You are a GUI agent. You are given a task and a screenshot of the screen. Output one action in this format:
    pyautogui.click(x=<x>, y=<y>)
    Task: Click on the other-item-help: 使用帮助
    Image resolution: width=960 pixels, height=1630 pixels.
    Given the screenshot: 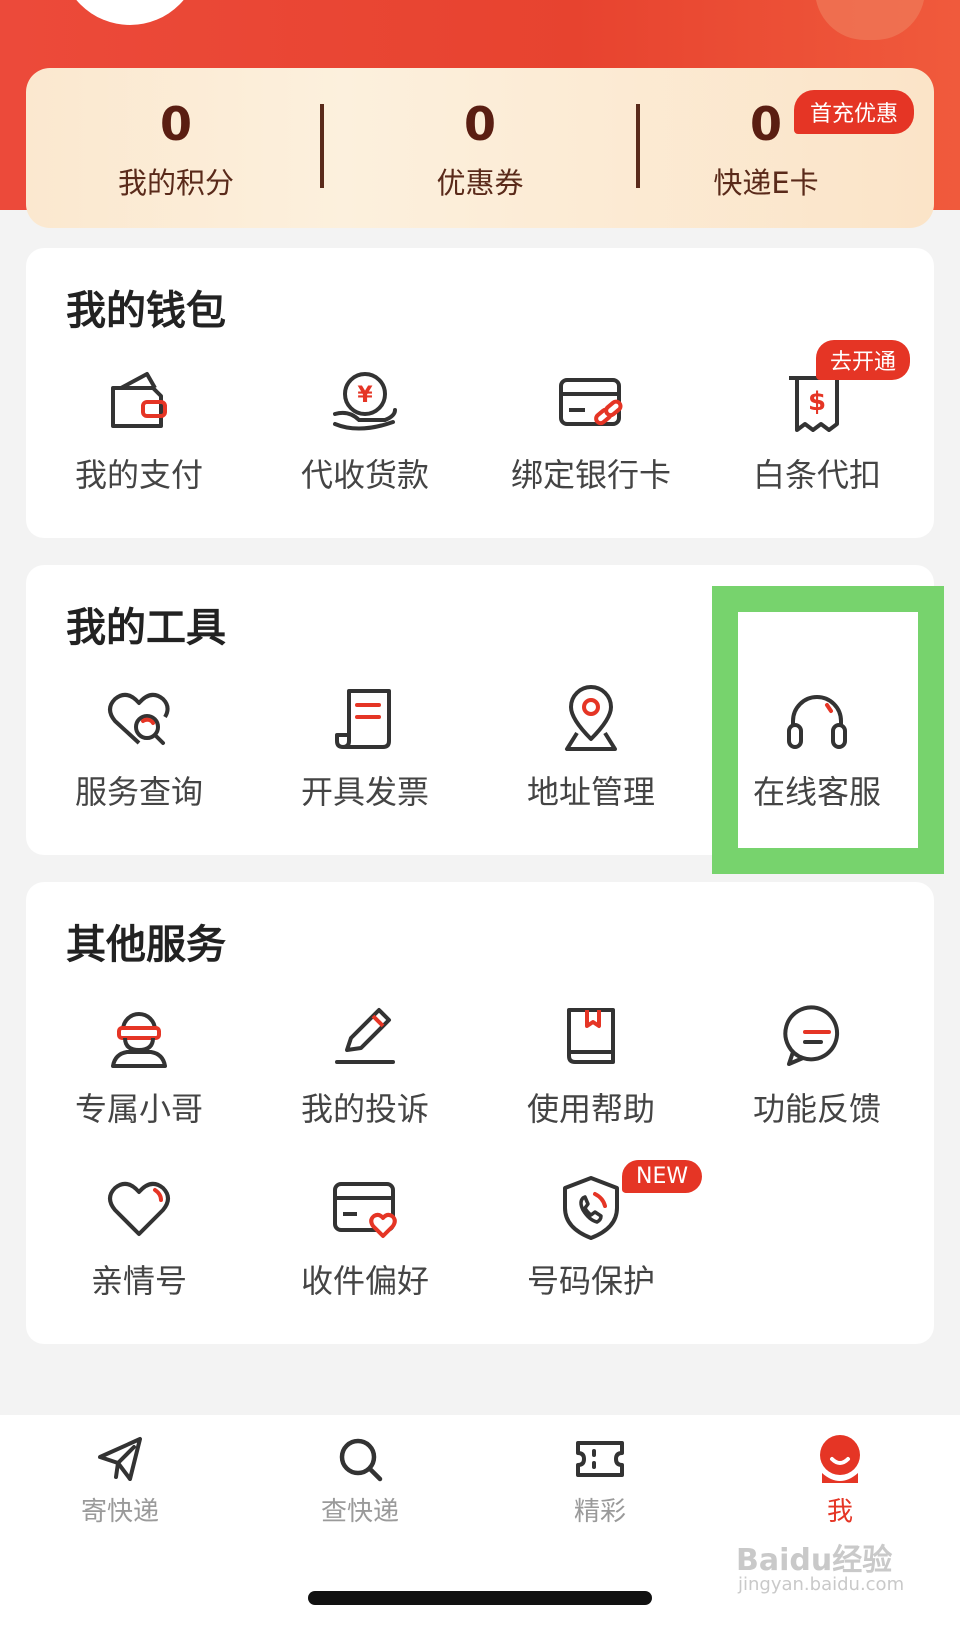 What is the action you would take?
    pyautogui.click(x=591, y=1065)
    